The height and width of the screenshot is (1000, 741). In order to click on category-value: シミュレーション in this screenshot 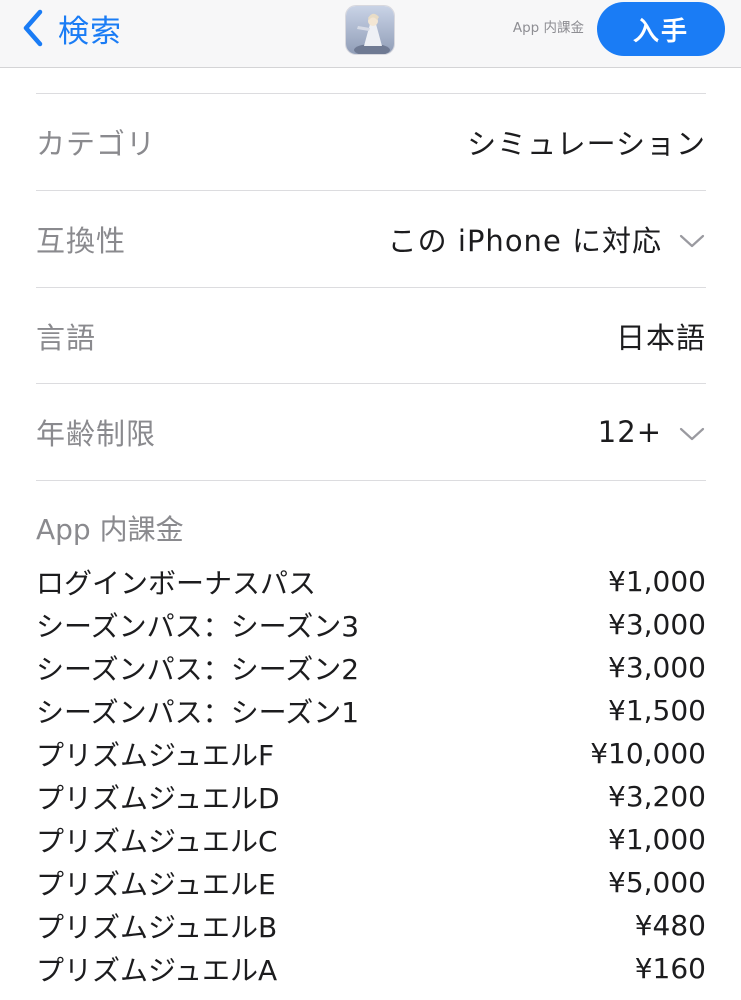, I will do `click(586, 144)`.